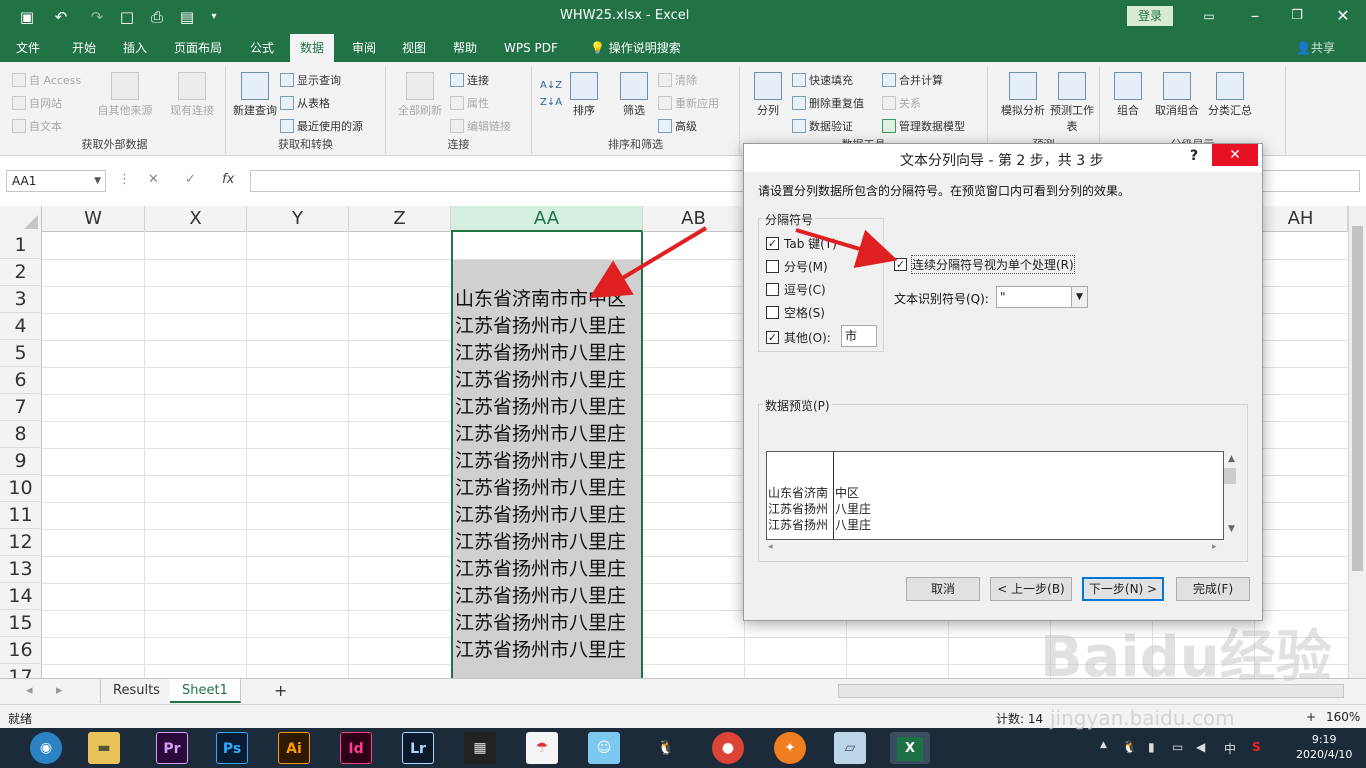  I want to click on scroll-tabs-left-icon: ◂, so click(29, 691).